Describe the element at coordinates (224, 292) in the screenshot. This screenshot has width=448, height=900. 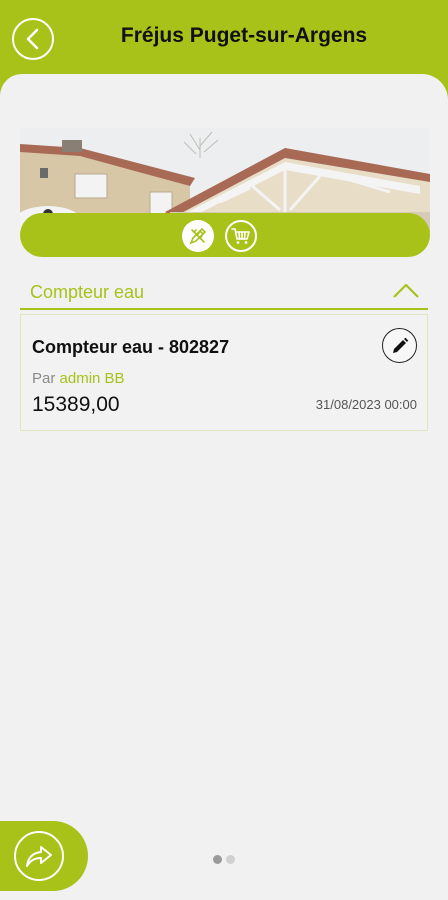
I see `section-header: Compteur eau` at that location.